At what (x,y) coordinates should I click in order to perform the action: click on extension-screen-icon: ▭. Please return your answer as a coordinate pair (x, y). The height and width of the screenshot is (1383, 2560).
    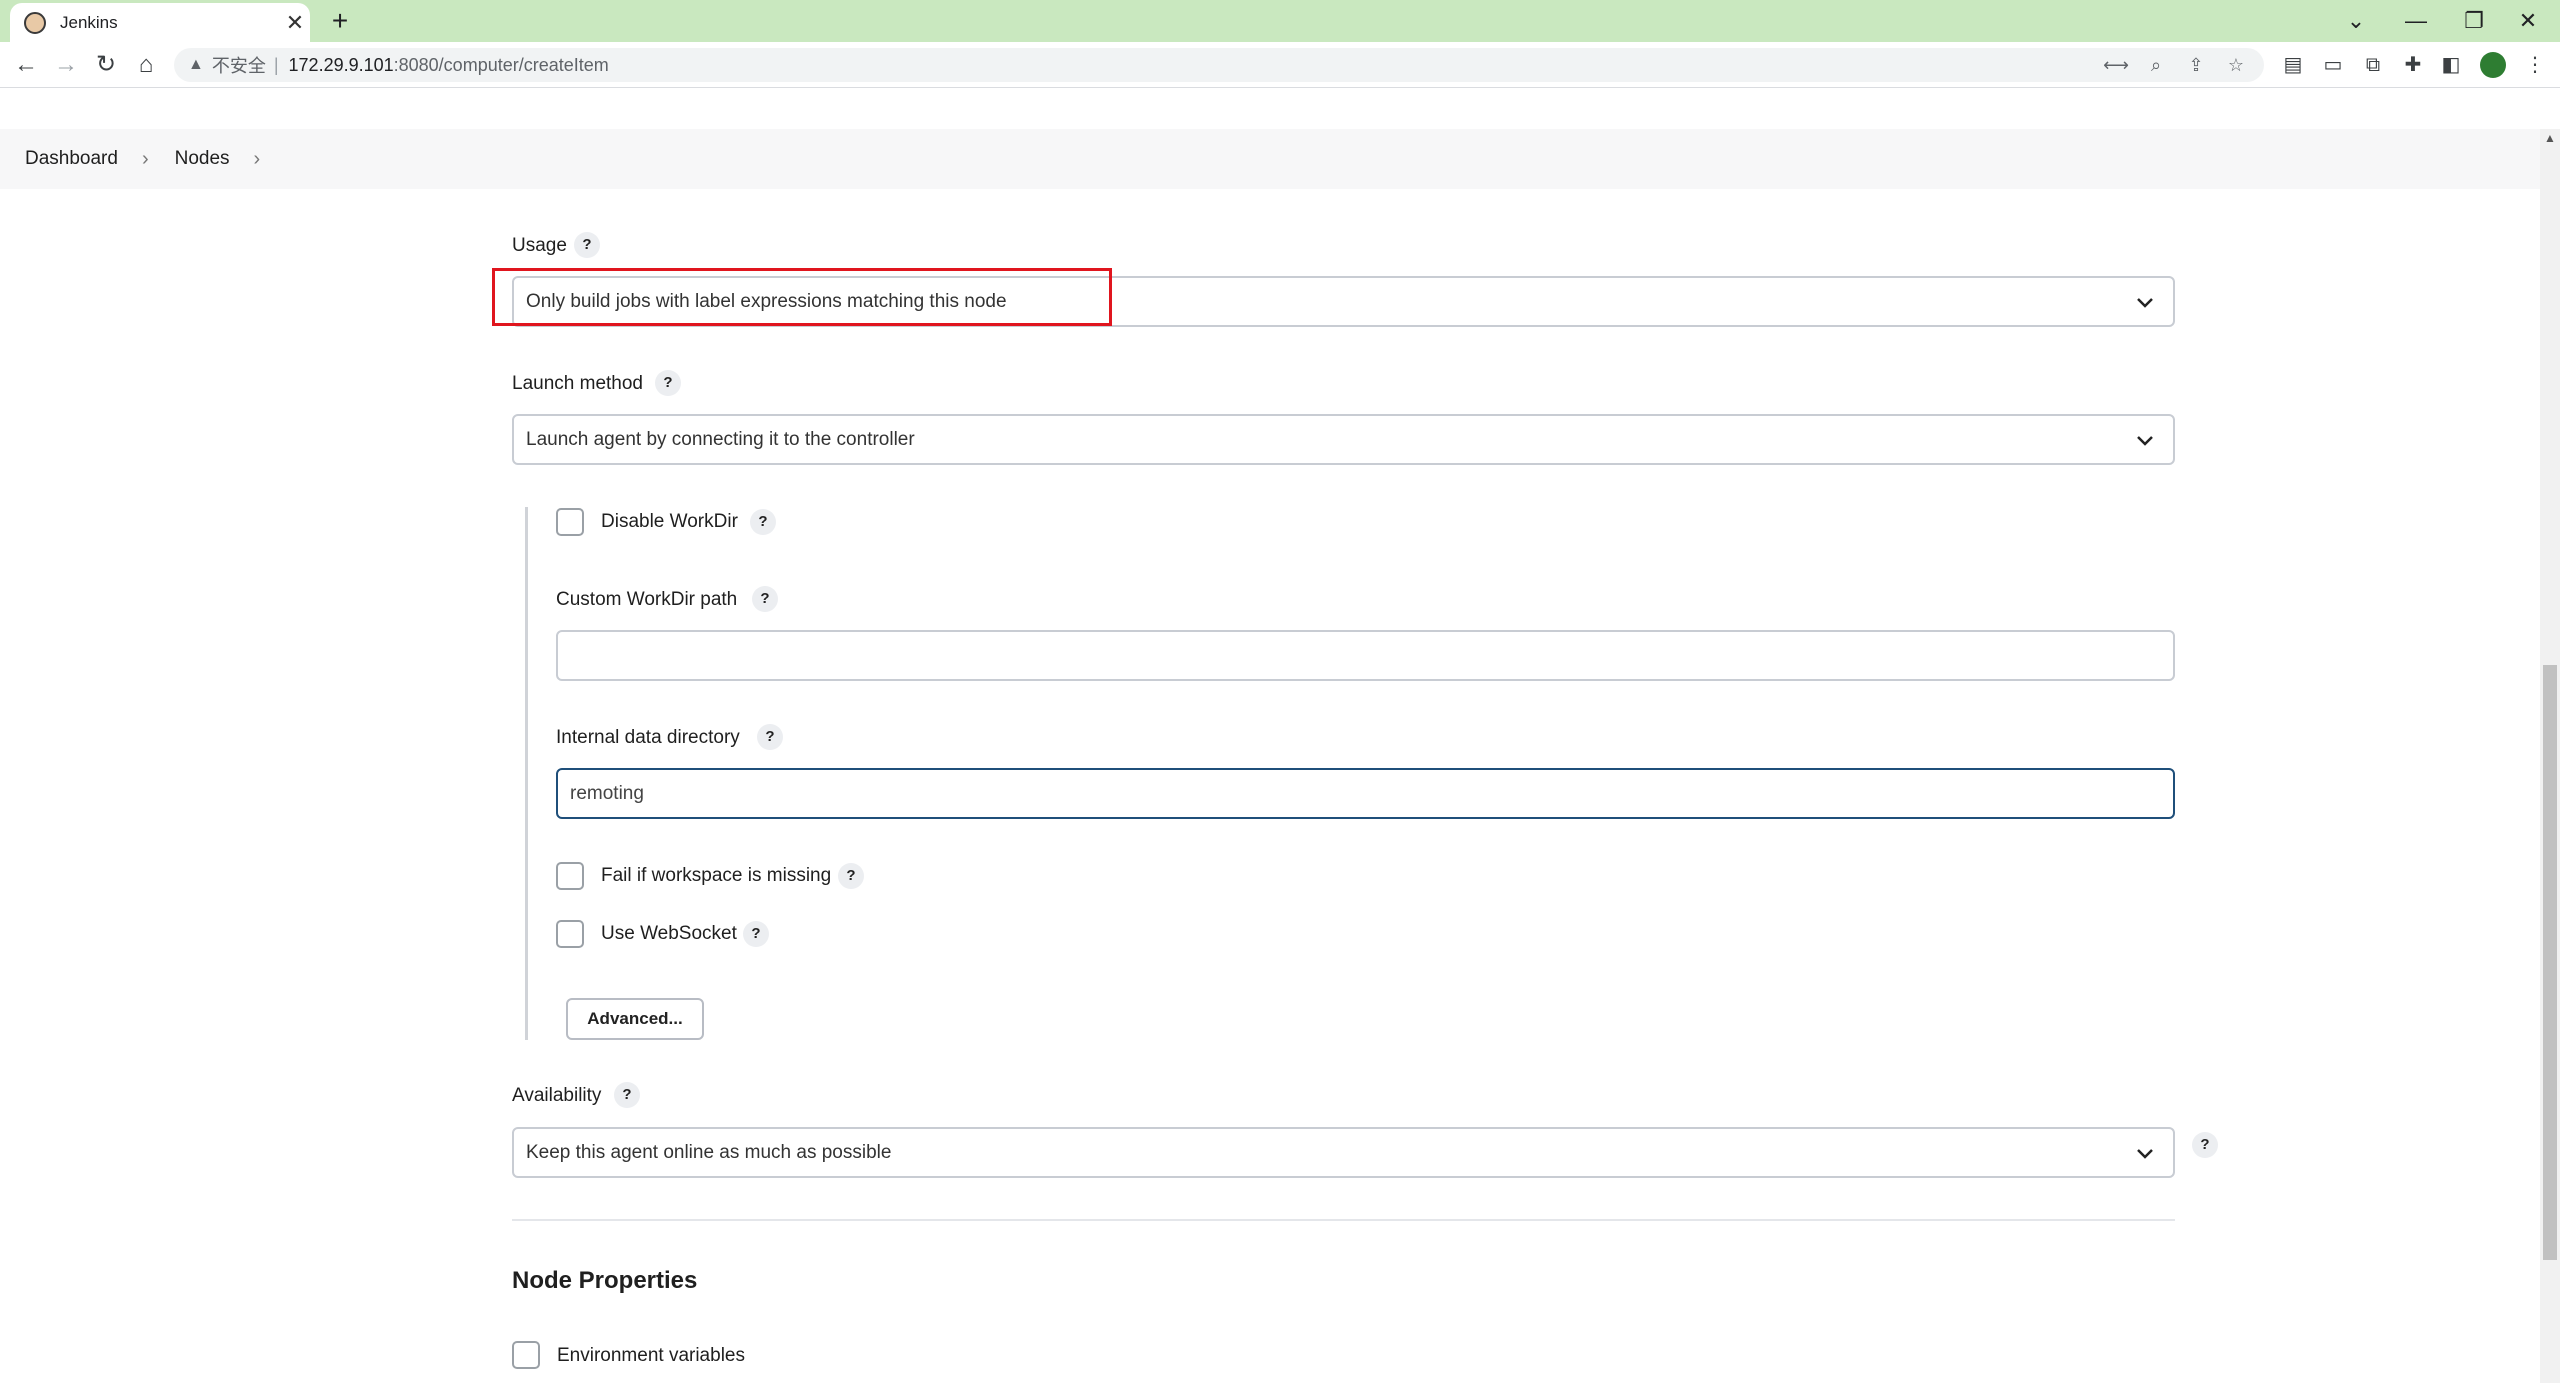
    Looking at the image, I should click on (2333, 65).